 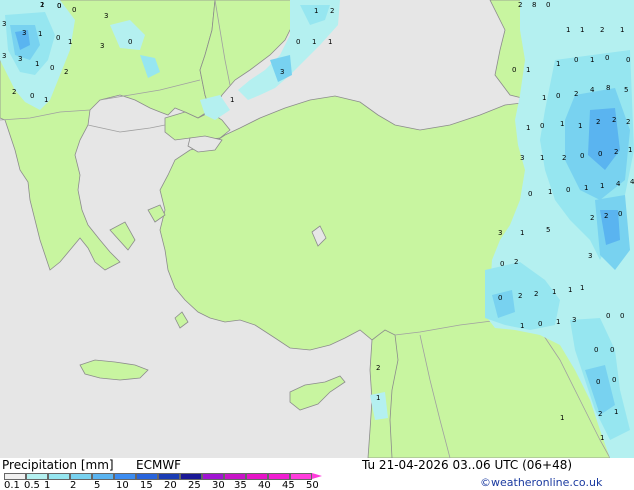 What do you see at coordinates (264, 485) in the screenshot?
I see `legend-label: 40` at bounding box center [264, 485].